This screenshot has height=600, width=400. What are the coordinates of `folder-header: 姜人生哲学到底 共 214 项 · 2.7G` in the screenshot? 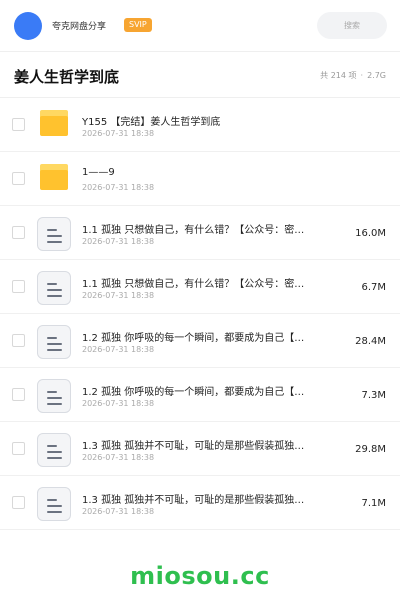 It's located at (200, 75).